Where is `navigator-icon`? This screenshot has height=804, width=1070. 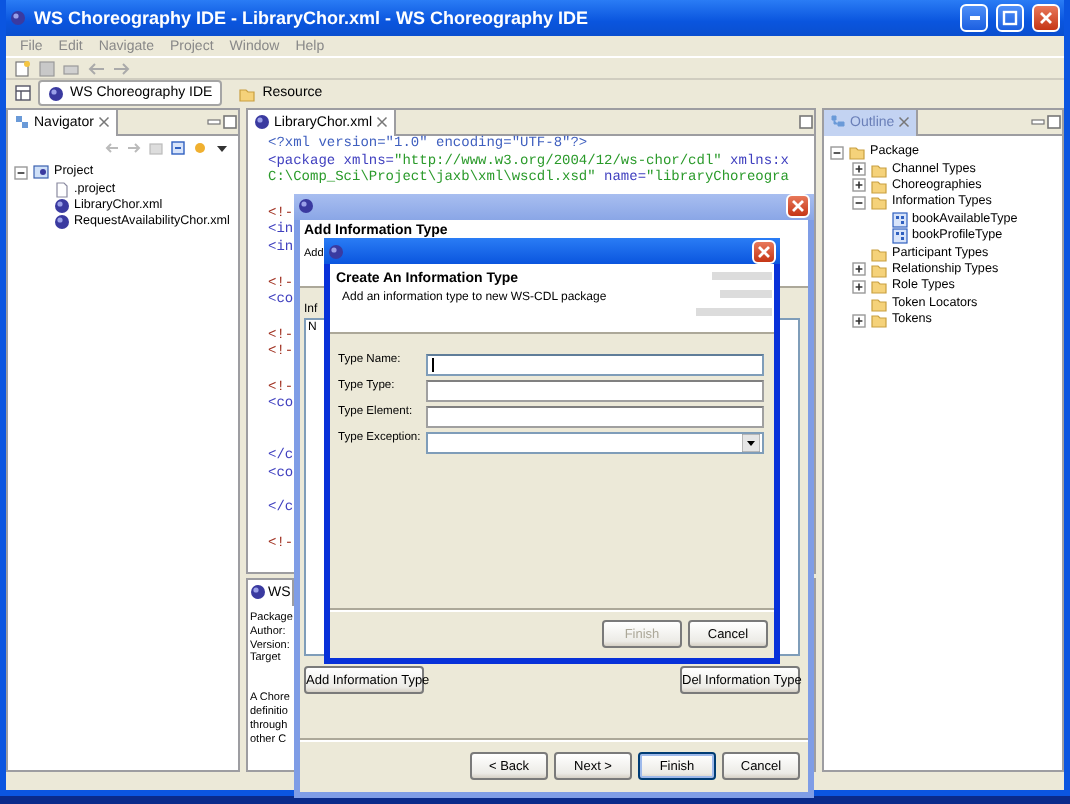 navigator-icon is located at coordinates (22, 122).